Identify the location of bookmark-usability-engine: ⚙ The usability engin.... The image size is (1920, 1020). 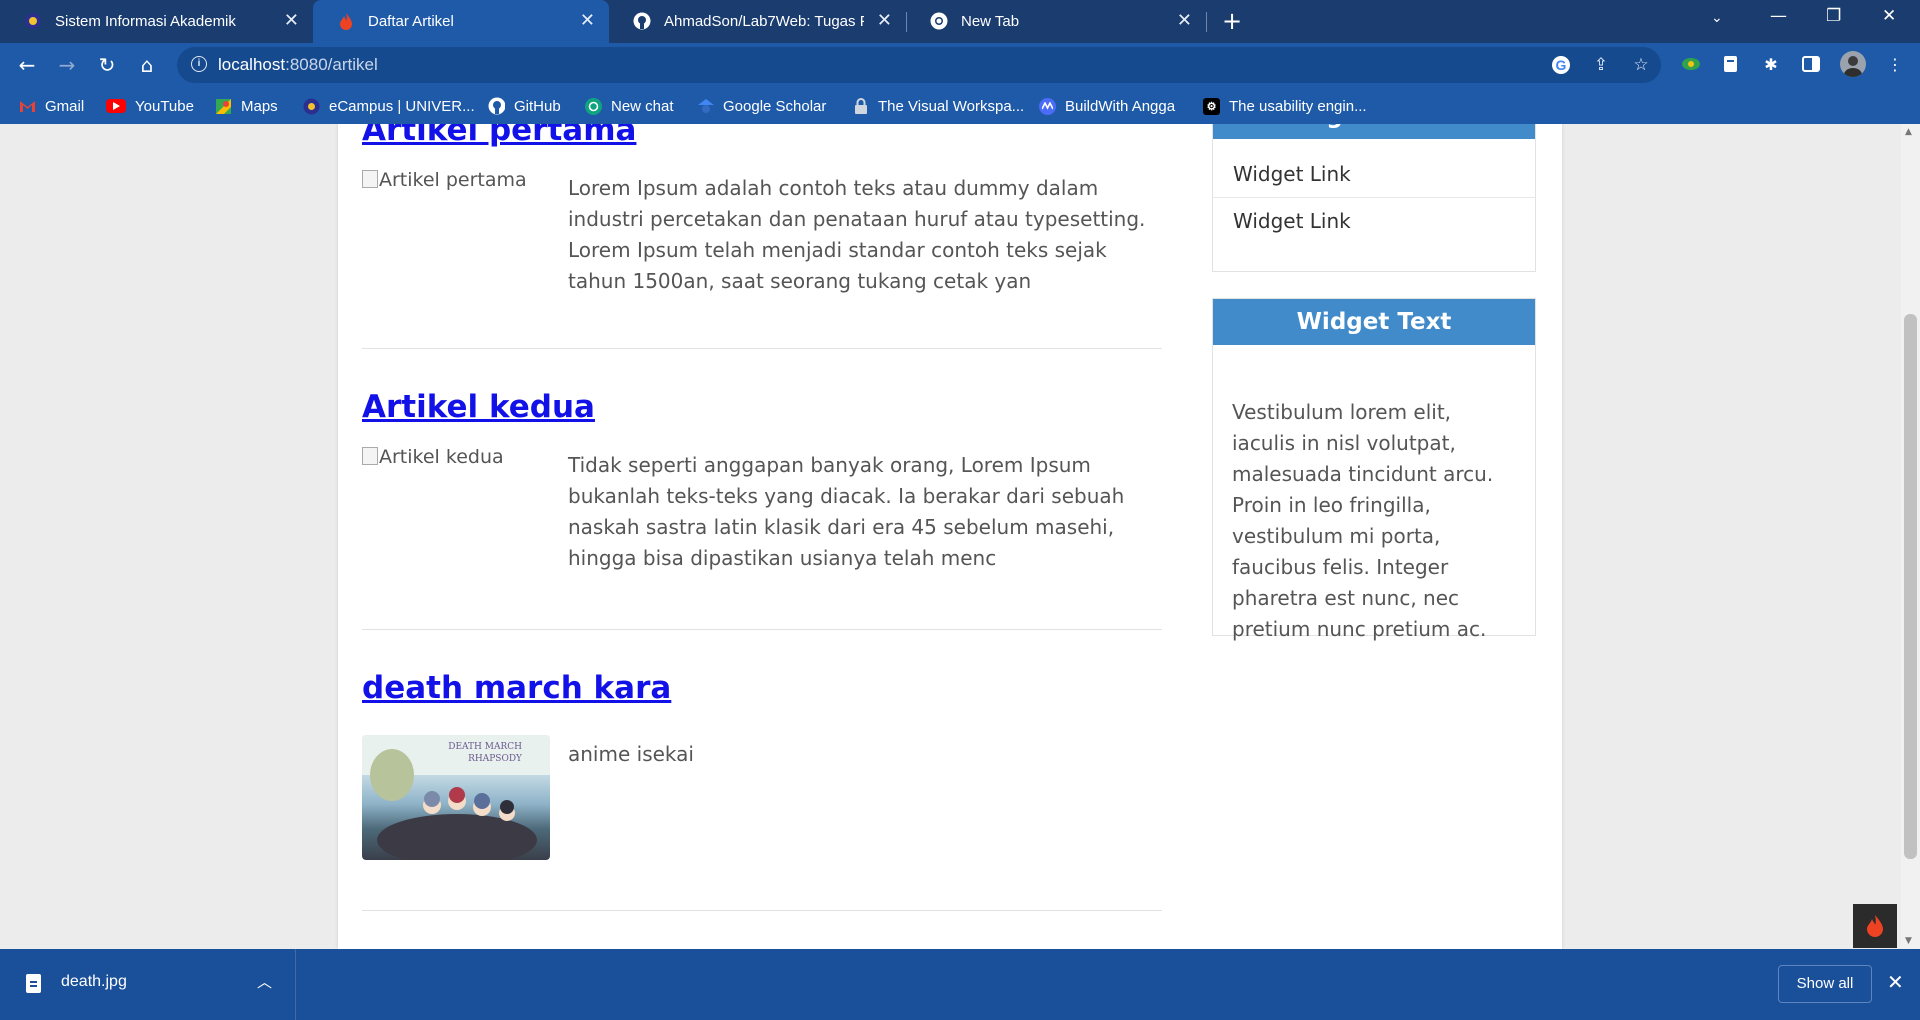
(1285, 106).